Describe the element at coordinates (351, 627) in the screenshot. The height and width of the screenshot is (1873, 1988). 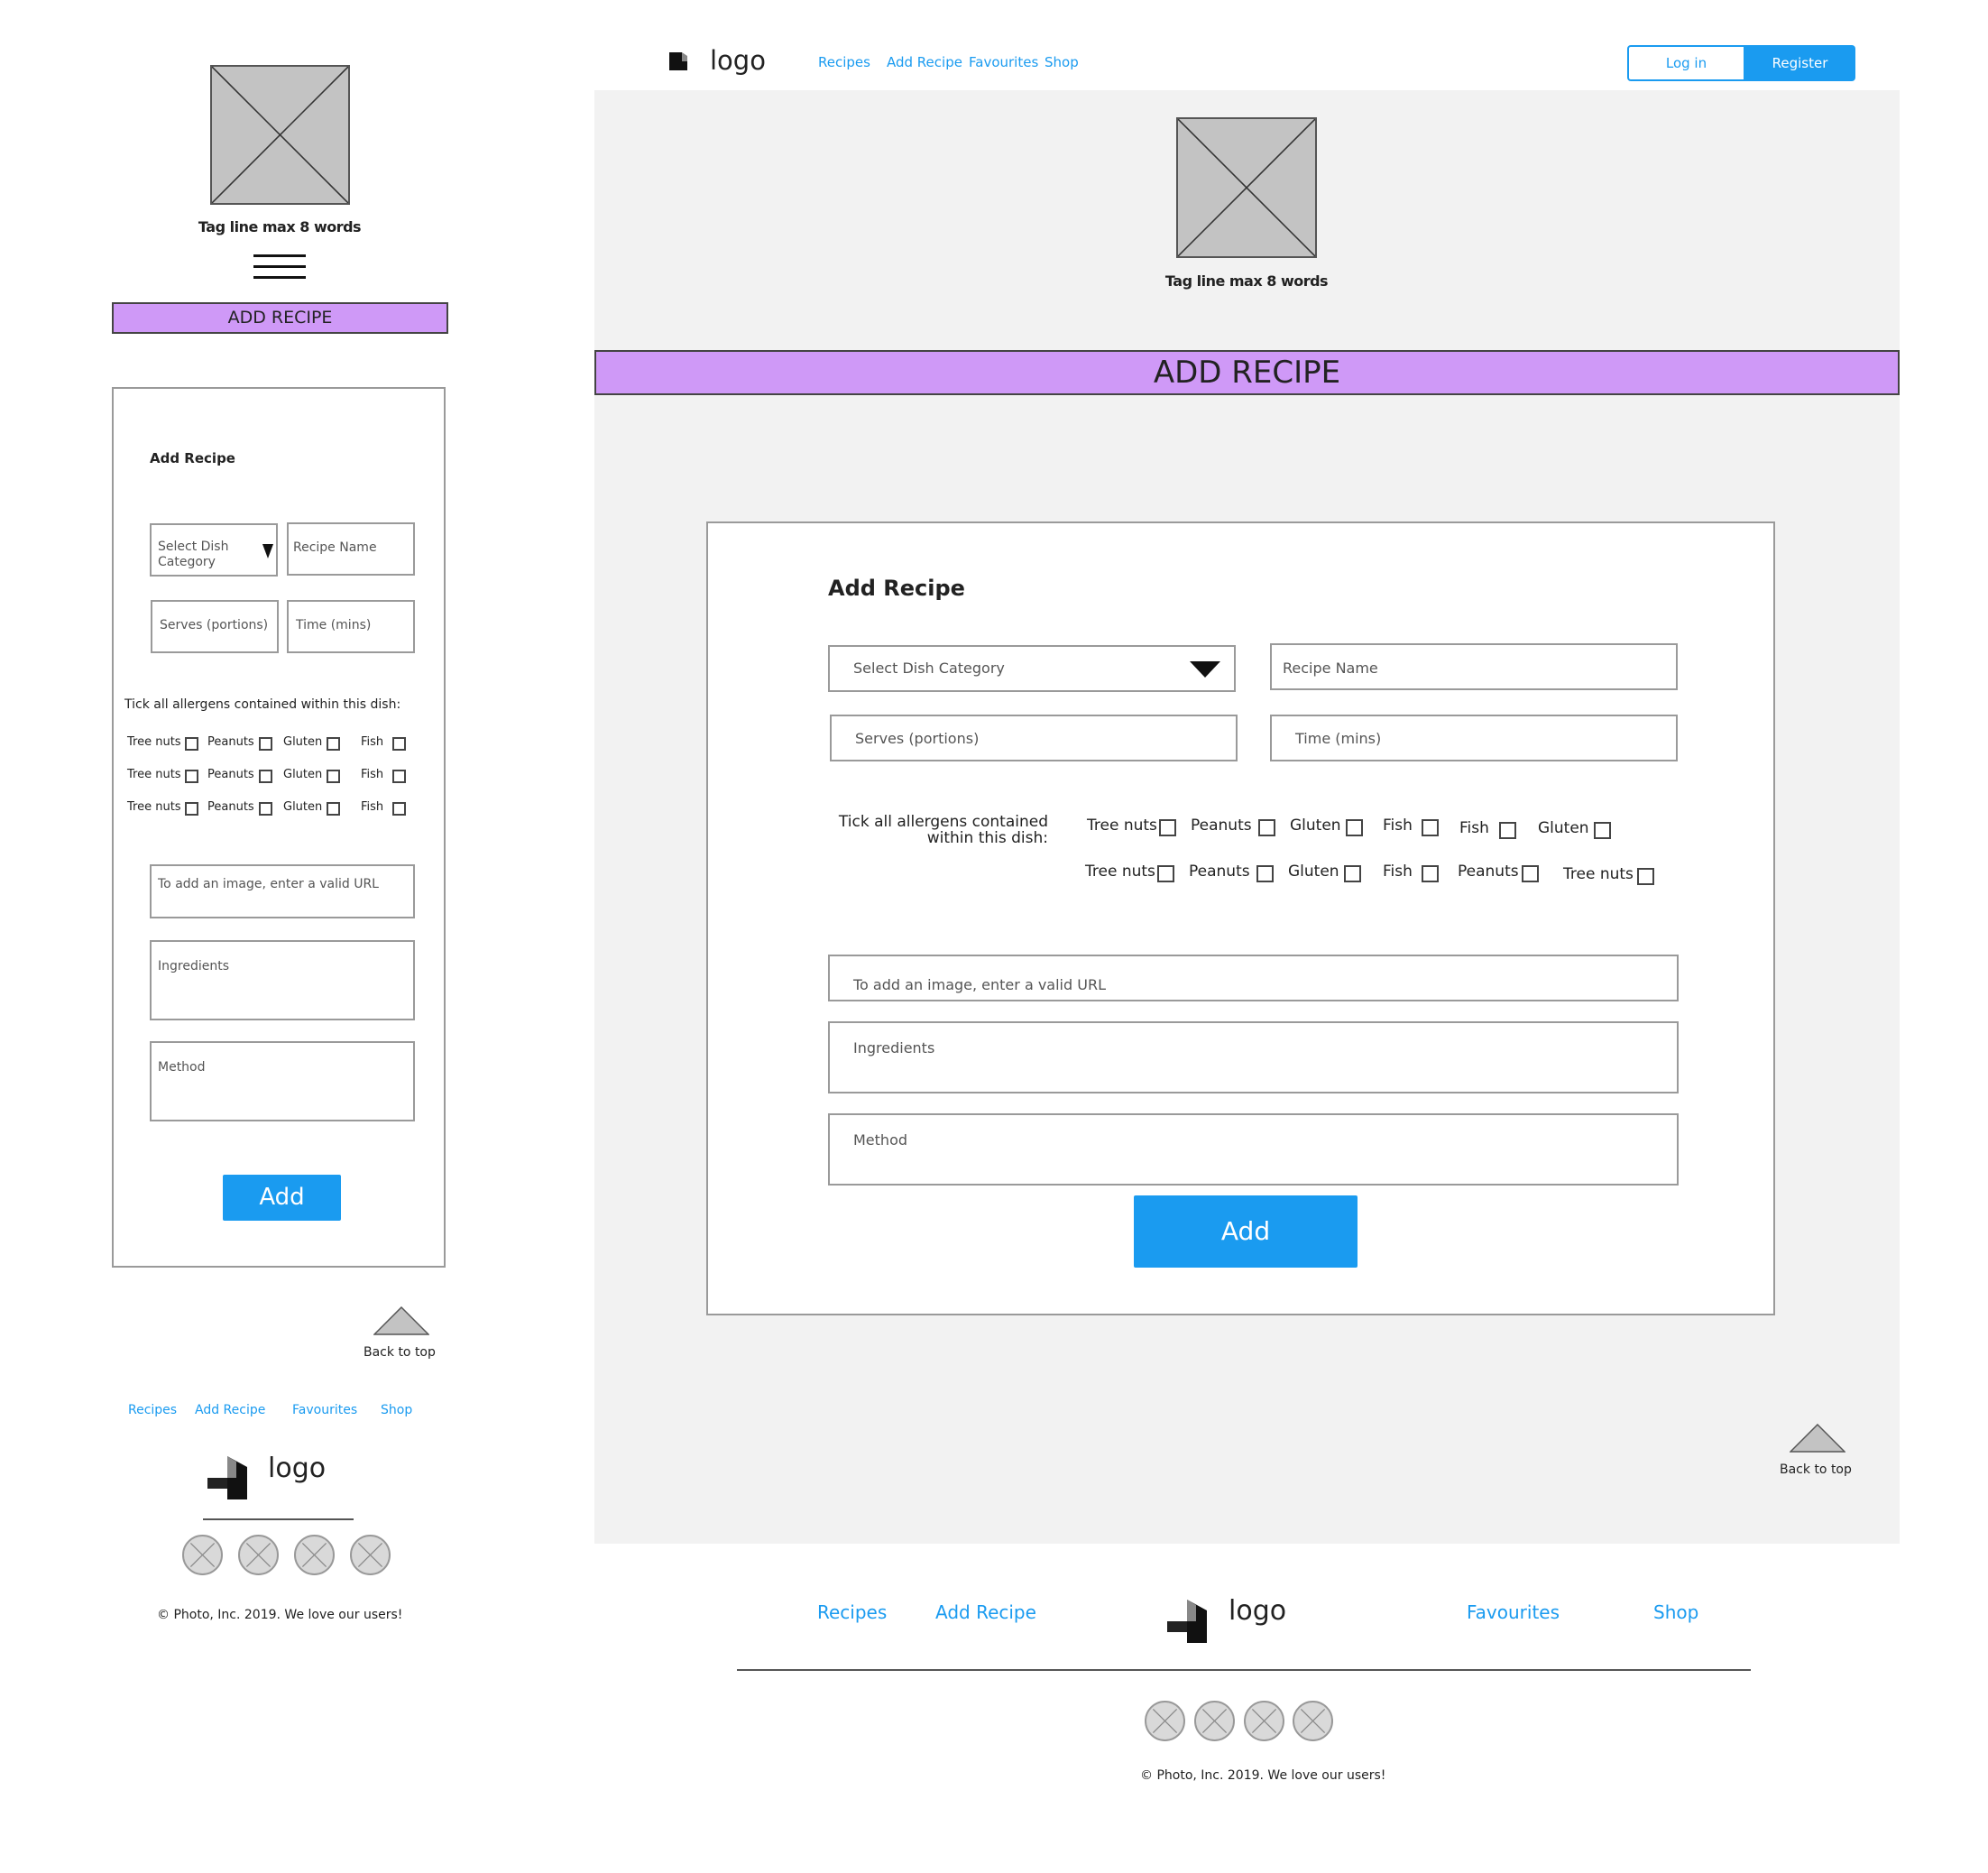
I see `mobile-time-input: Time (mins)` at that location.